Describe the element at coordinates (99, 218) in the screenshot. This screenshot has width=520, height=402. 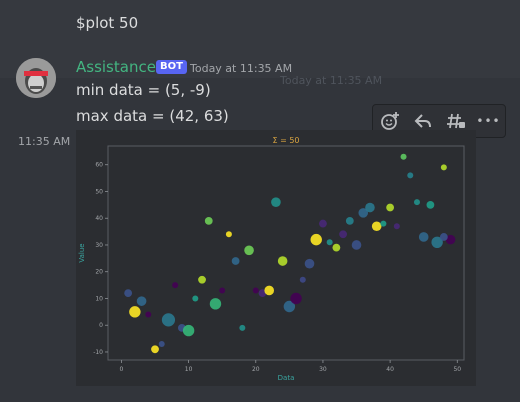
I see `y-tick-label: 40` at that location.